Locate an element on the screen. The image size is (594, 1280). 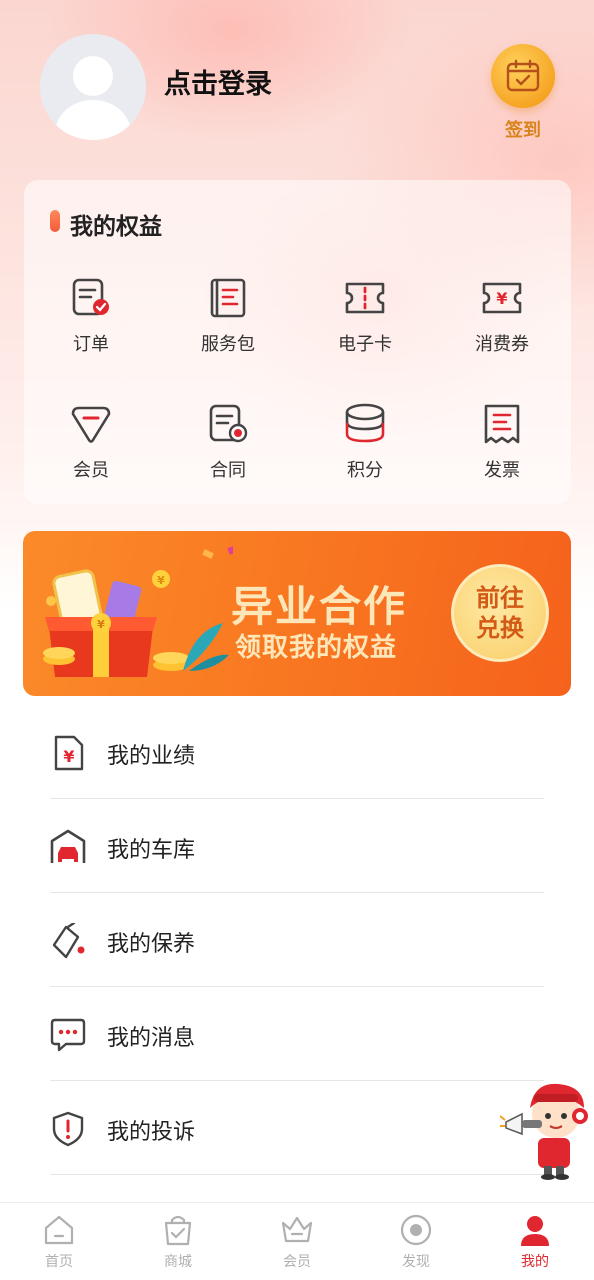
invoice-icon is located at coordinates (502, 424).